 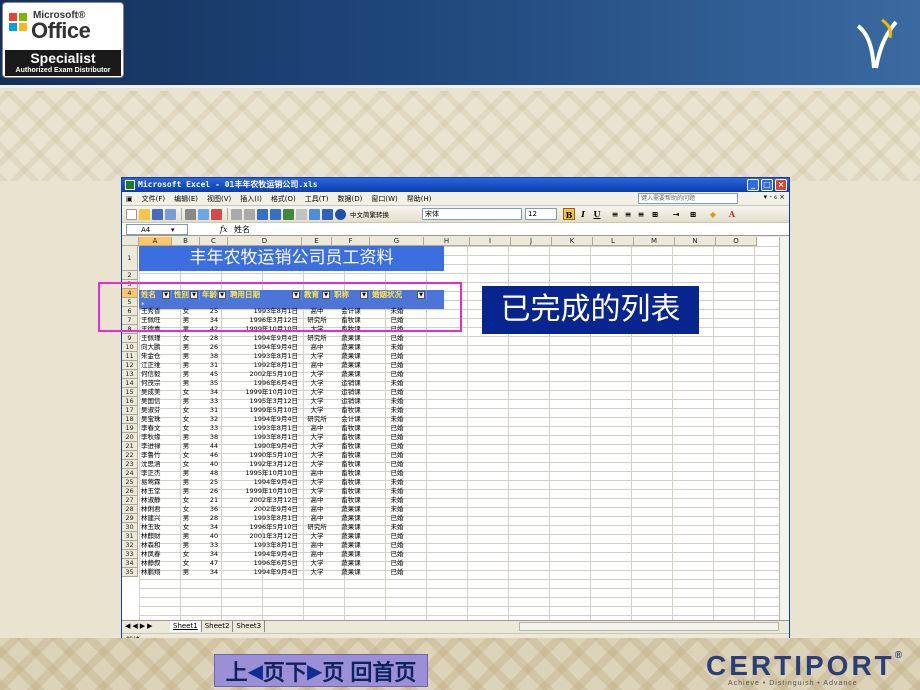 What do you see at coordinates (155, 446) in the screenshot?
I see `table-cell: 李进禄` at bounding box center [155, 446].